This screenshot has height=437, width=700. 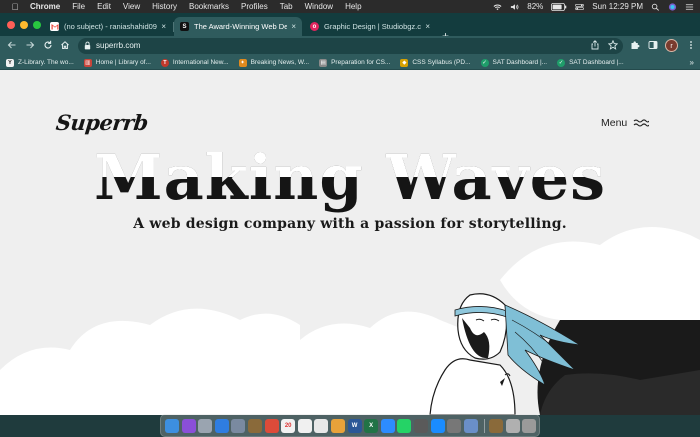 What do you see at coordinates (691, 45) in the screenshot?
I see `more-vertical-icon` at bounding box center [691, 45].